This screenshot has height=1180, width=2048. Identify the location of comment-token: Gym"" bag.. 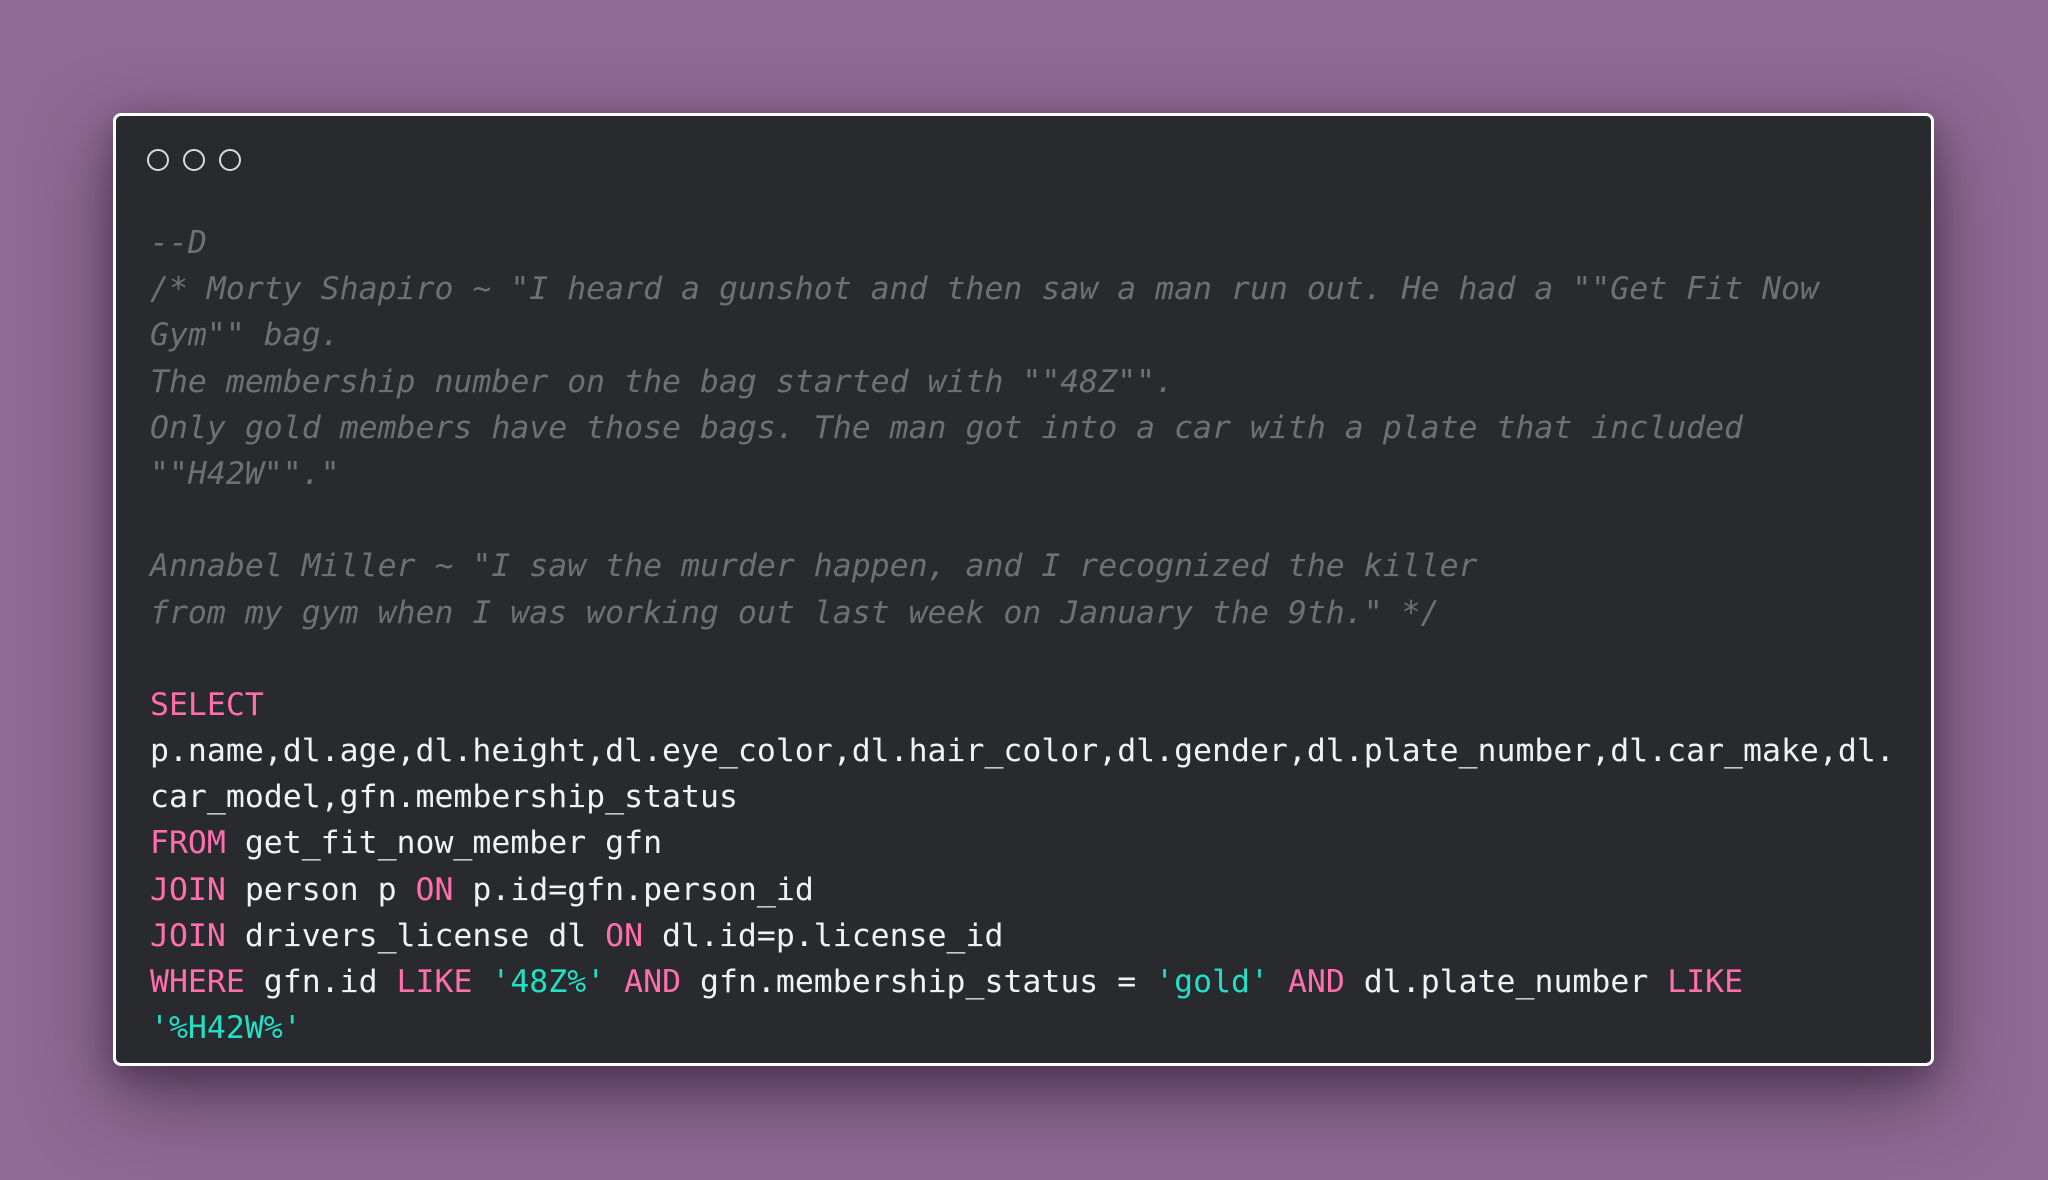
(245, 335).